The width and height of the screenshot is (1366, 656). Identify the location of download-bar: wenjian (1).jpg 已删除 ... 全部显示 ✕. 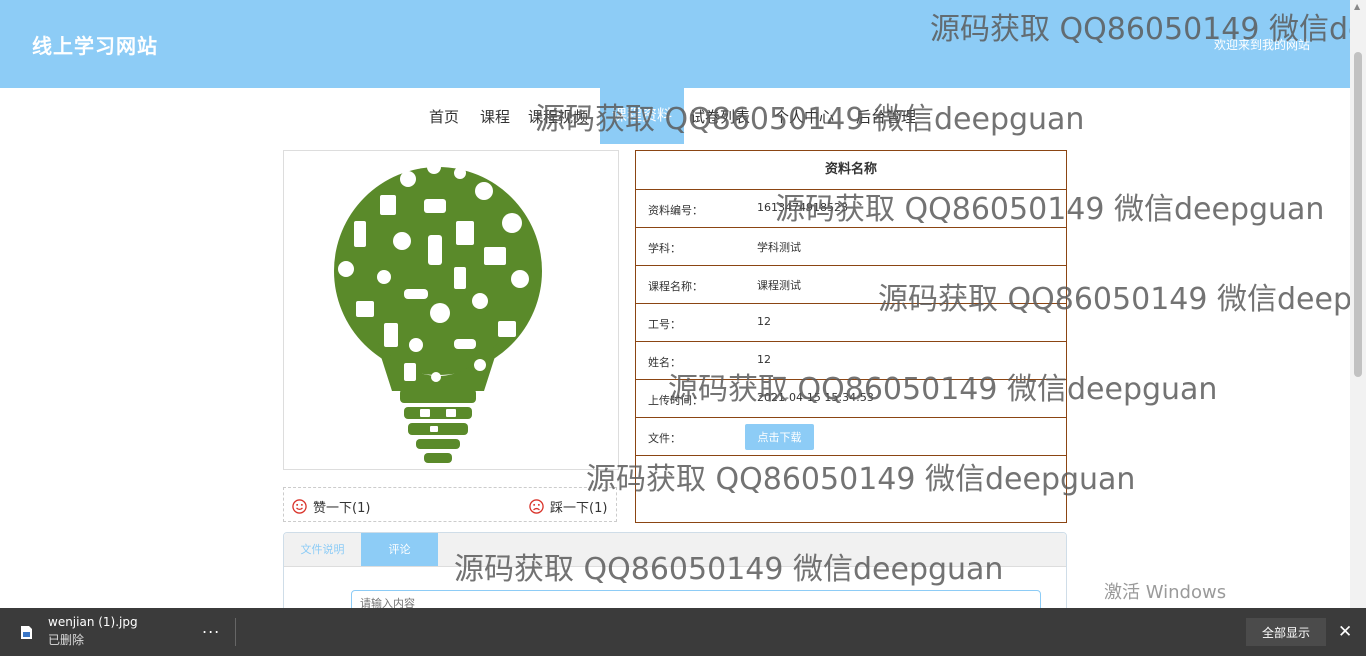
(683, 632).